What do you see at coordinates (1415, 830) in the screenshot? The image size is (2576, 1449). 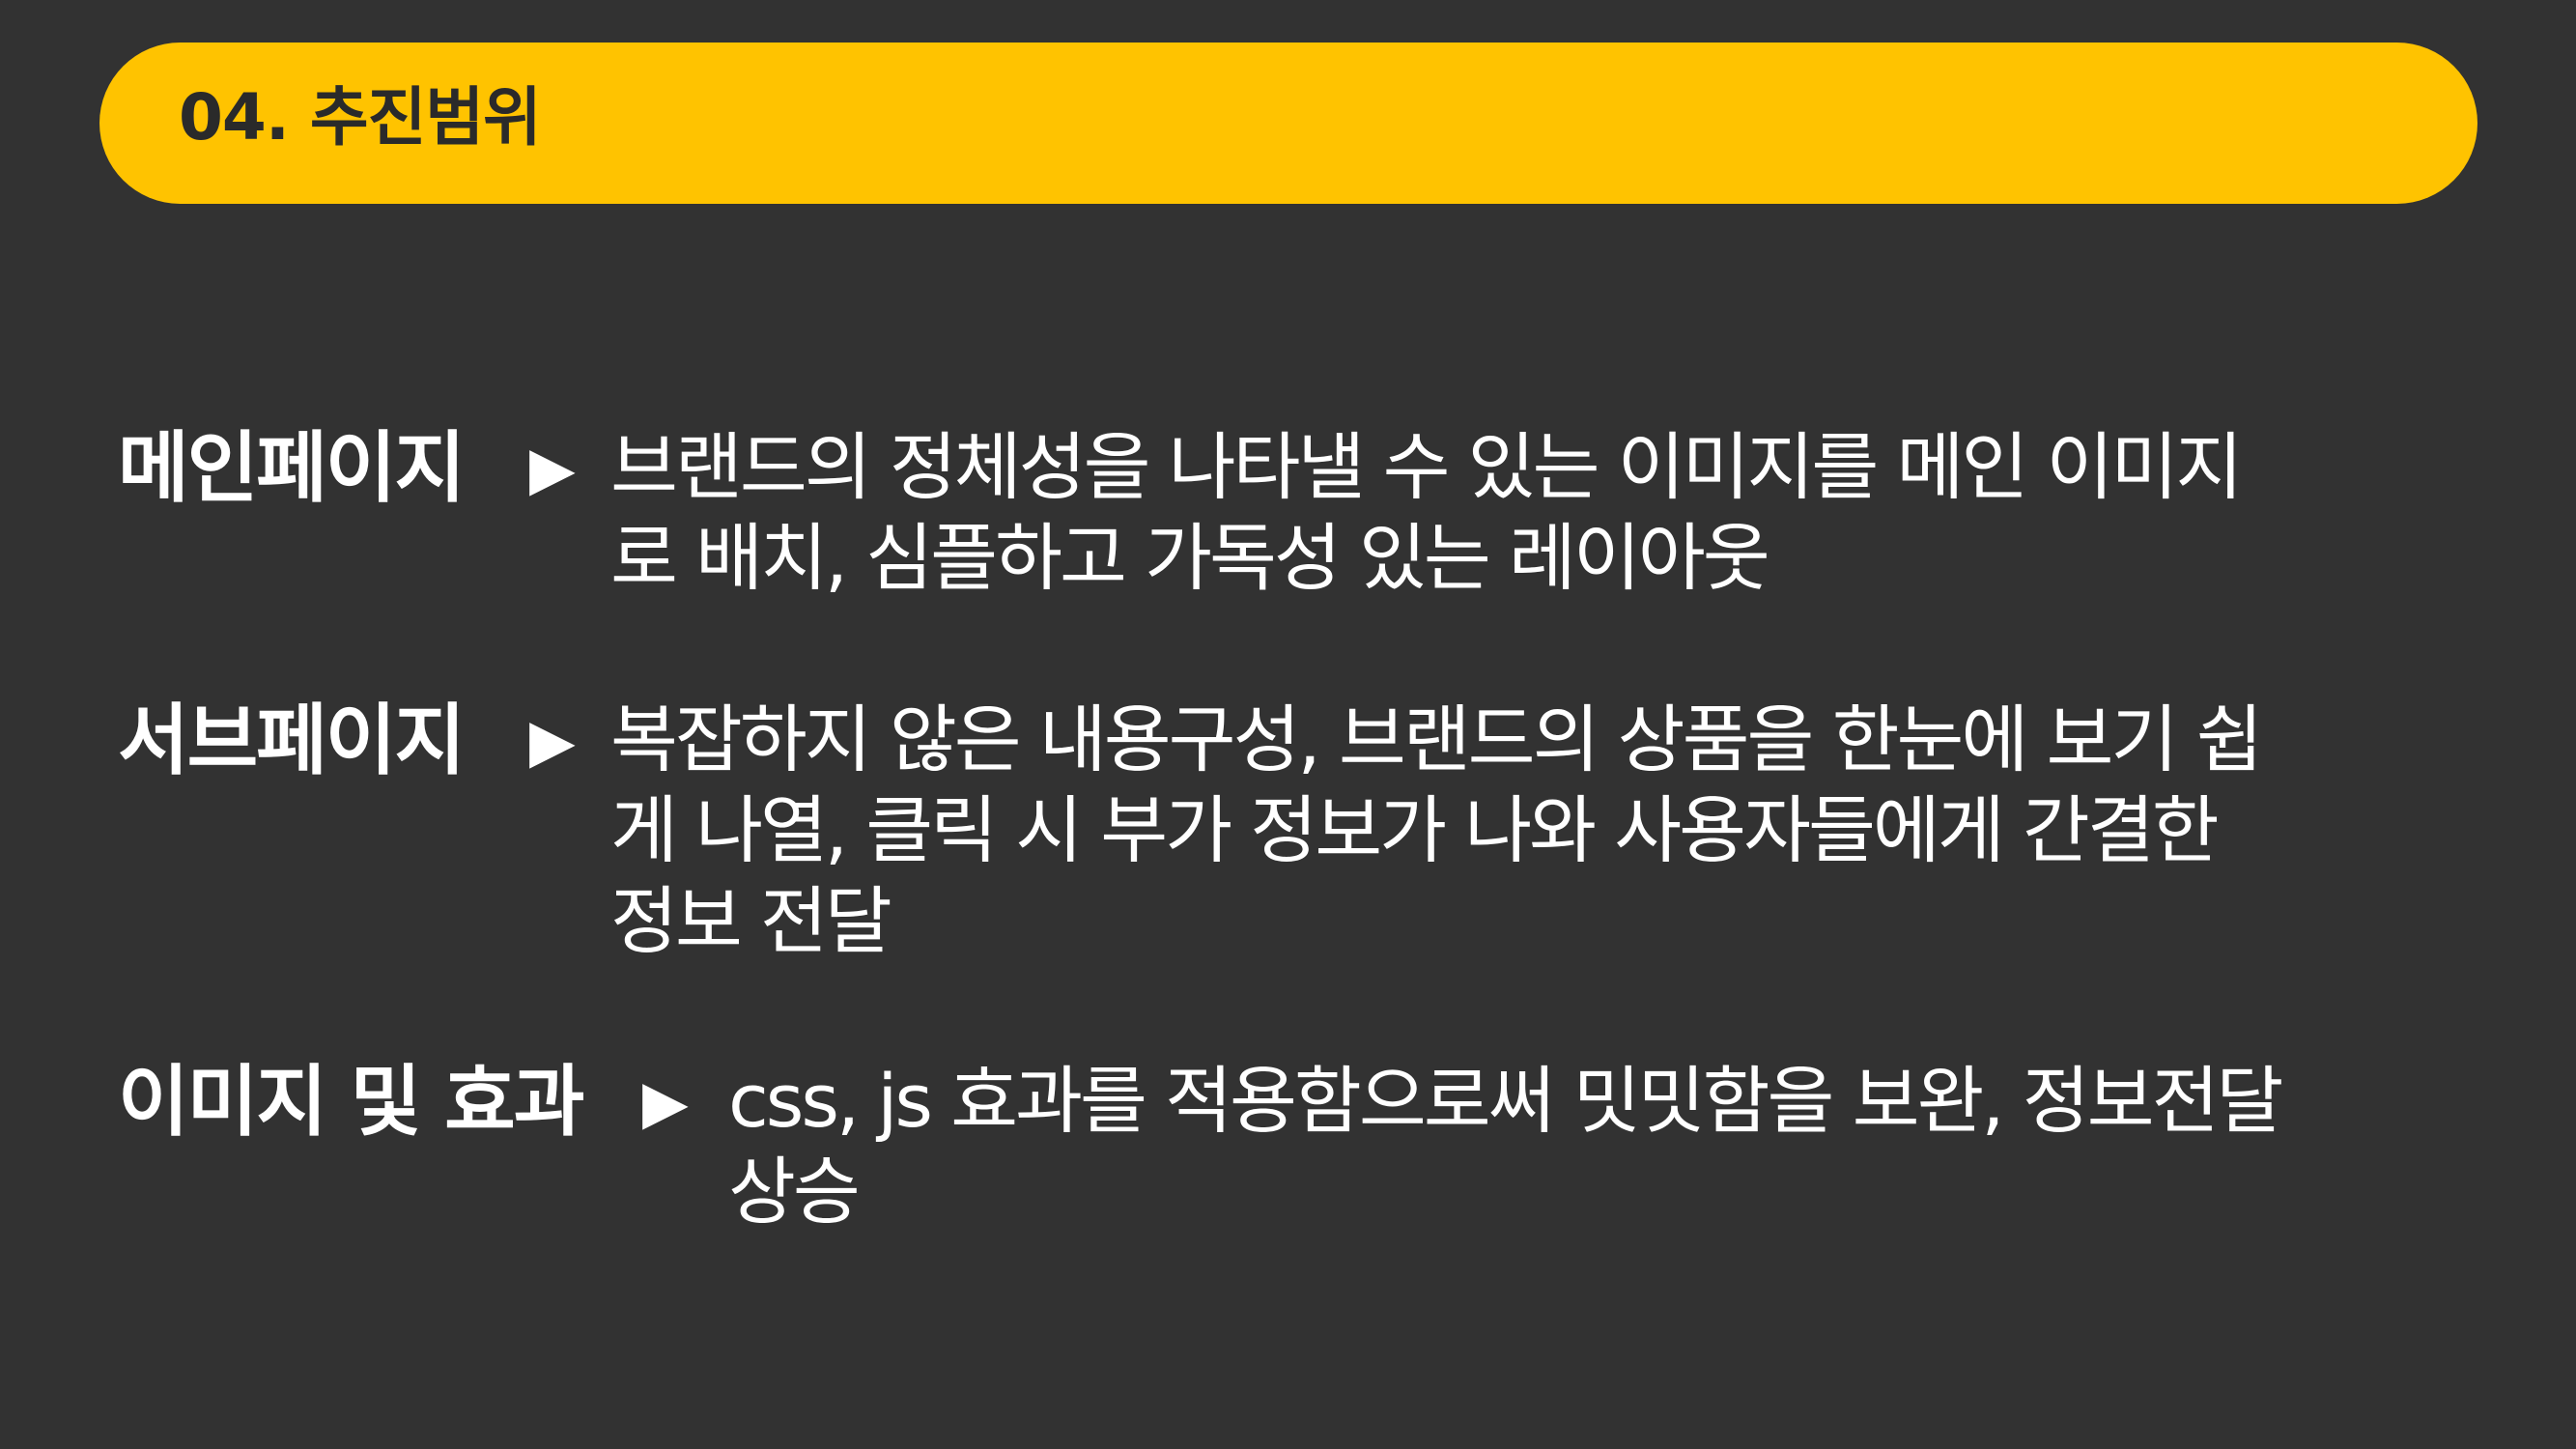 I see `description-line: 게 나열, 클릭 시 부가 정보가 나와 사용자들에게 간결한` at bounding box center [1415, 830].